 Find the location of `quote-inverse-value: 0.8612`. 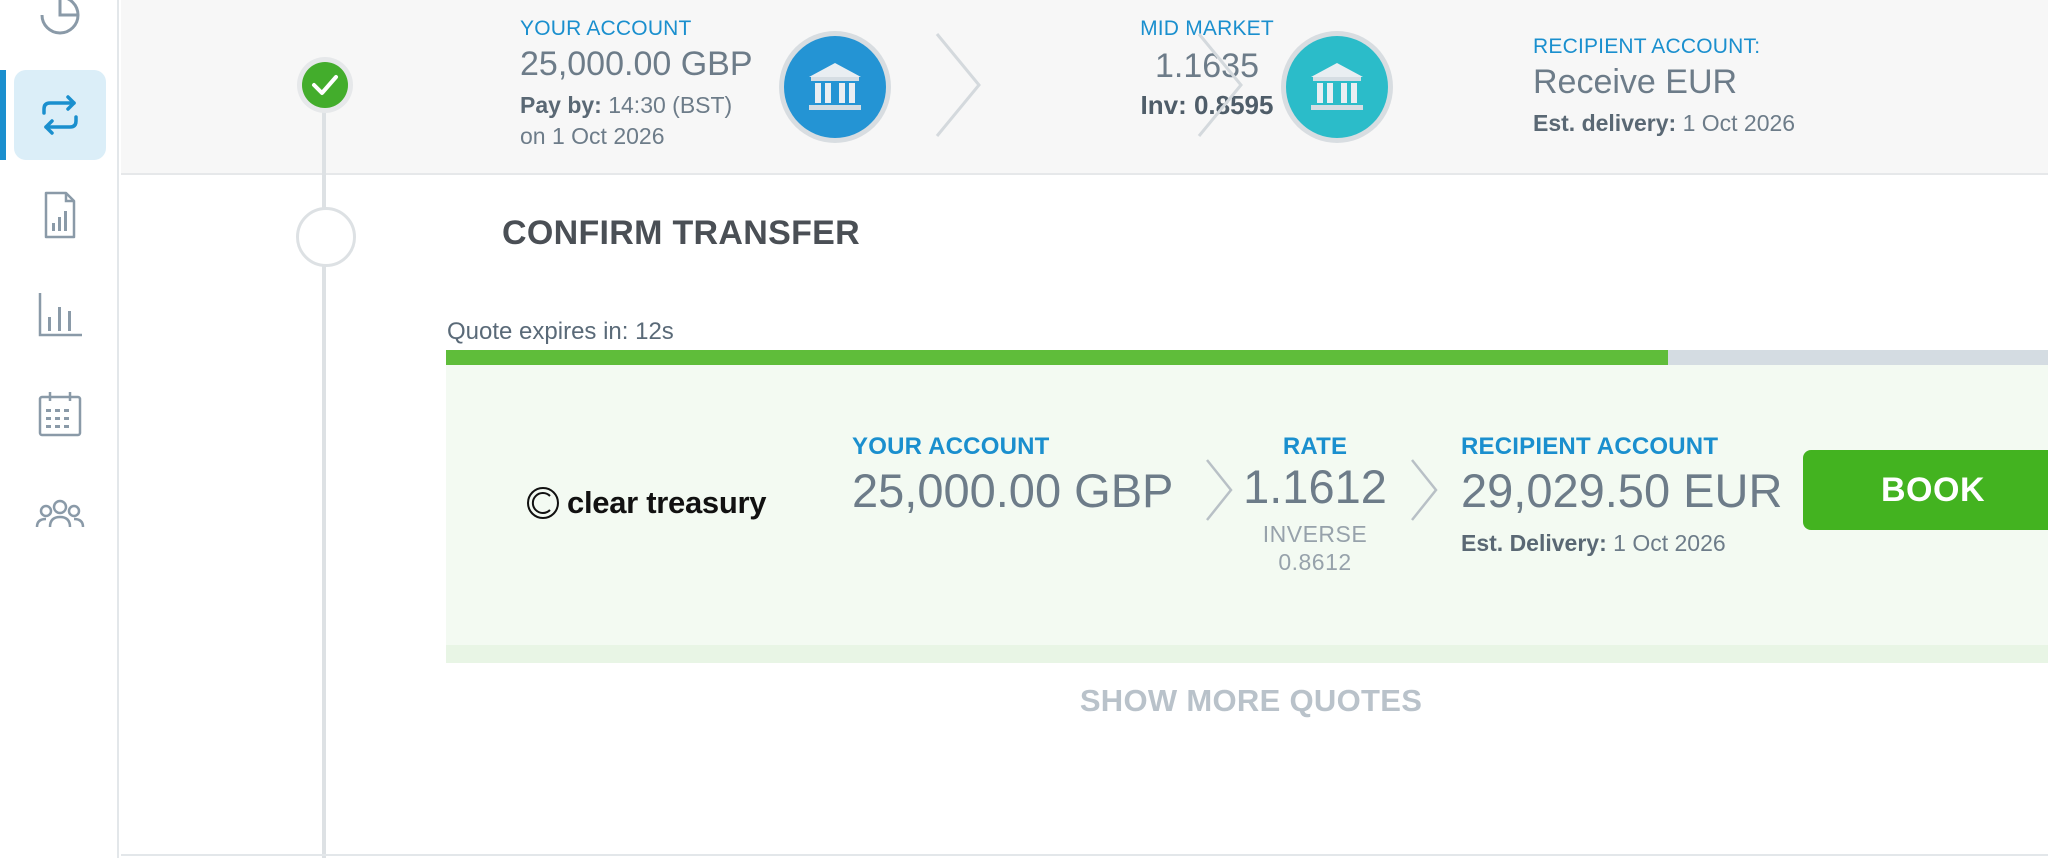

quote-inverse-value: 0.8612 is located at coordinates (1315, 562).